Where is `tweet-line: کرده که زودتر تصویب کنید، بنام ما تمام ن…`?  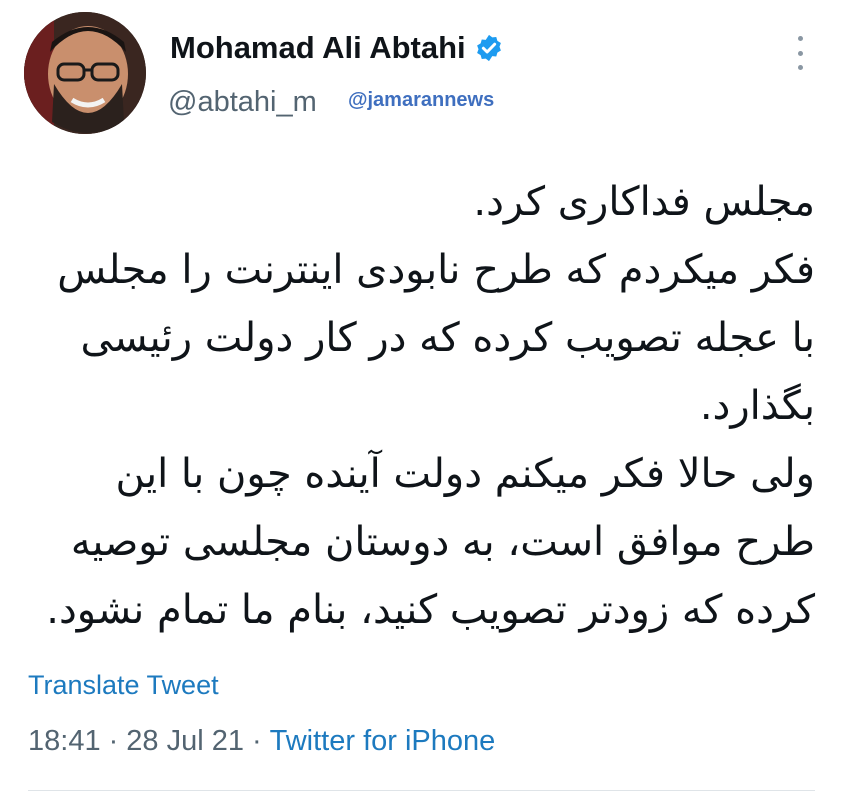 tweet-line: کرده که زودتر تصویب کنید، بنام ما تمام ن… is located at coordinates (430, 610).